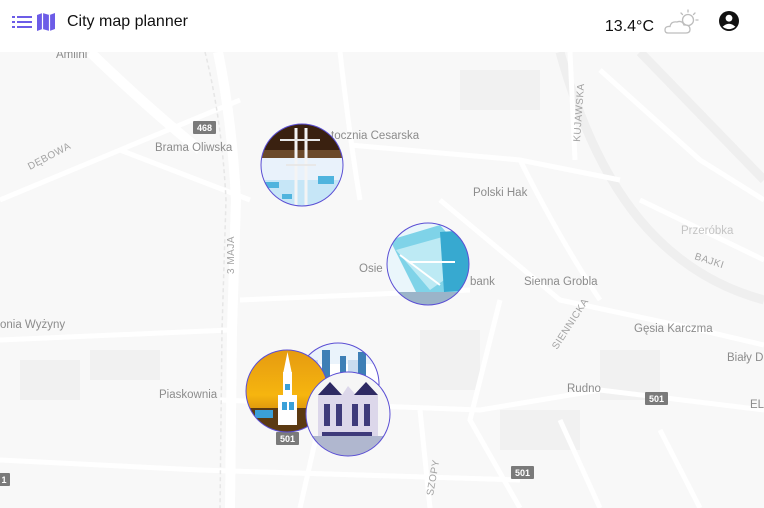 Image resolution: width=764 pixels, height=508 pixels. What do you see at coordinates (127, 21) in the screenshot?
I see `app-title: City map planner` at bounding box center [127, 21].